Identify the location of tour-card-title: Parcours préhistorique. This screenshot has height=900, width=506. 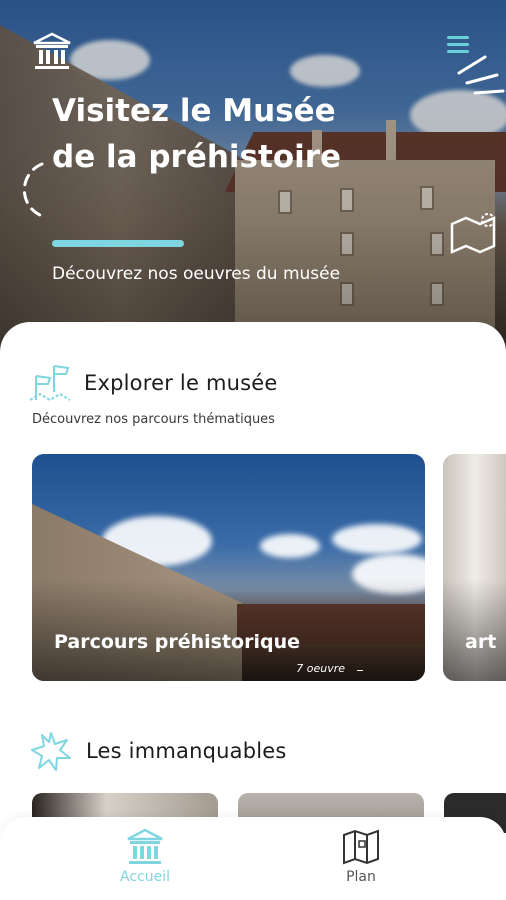
(177, 642).